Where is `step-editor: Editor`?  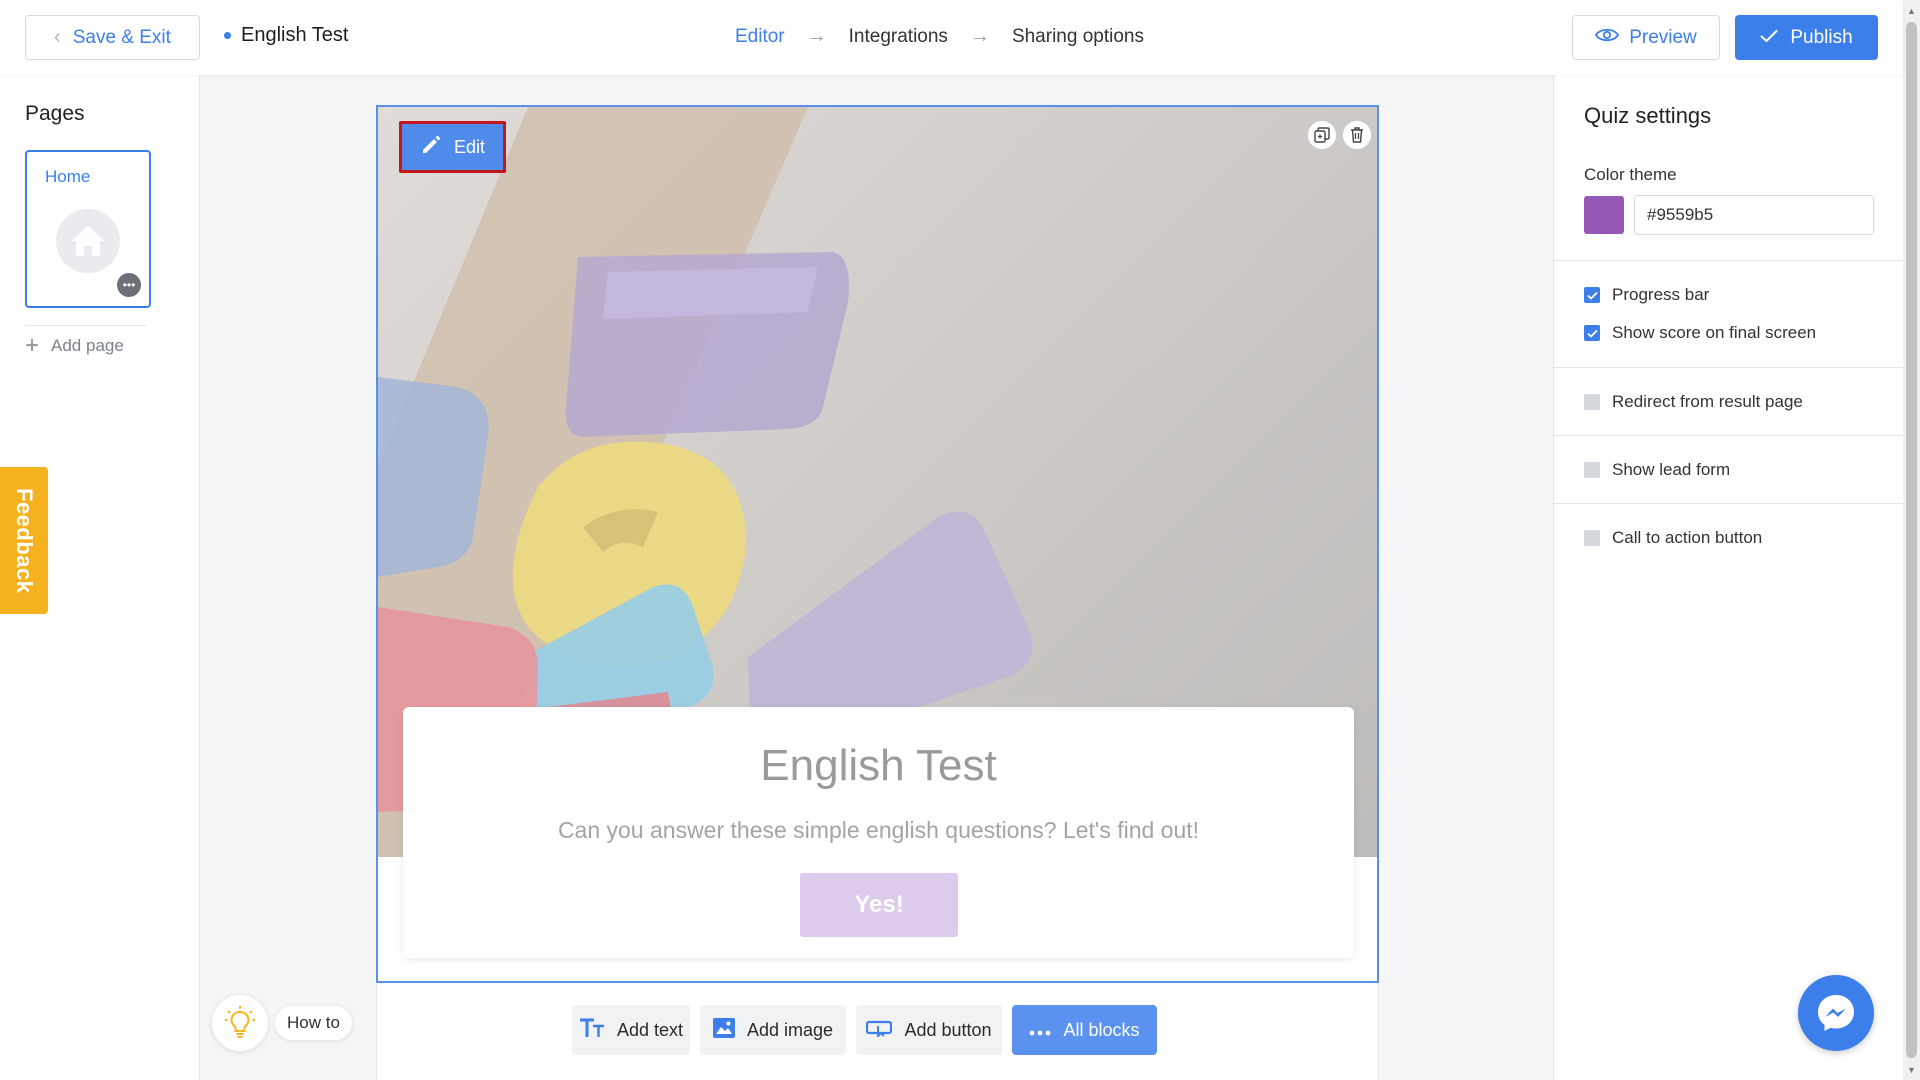
step-editor: Editor is located at coordinates (760, 37).